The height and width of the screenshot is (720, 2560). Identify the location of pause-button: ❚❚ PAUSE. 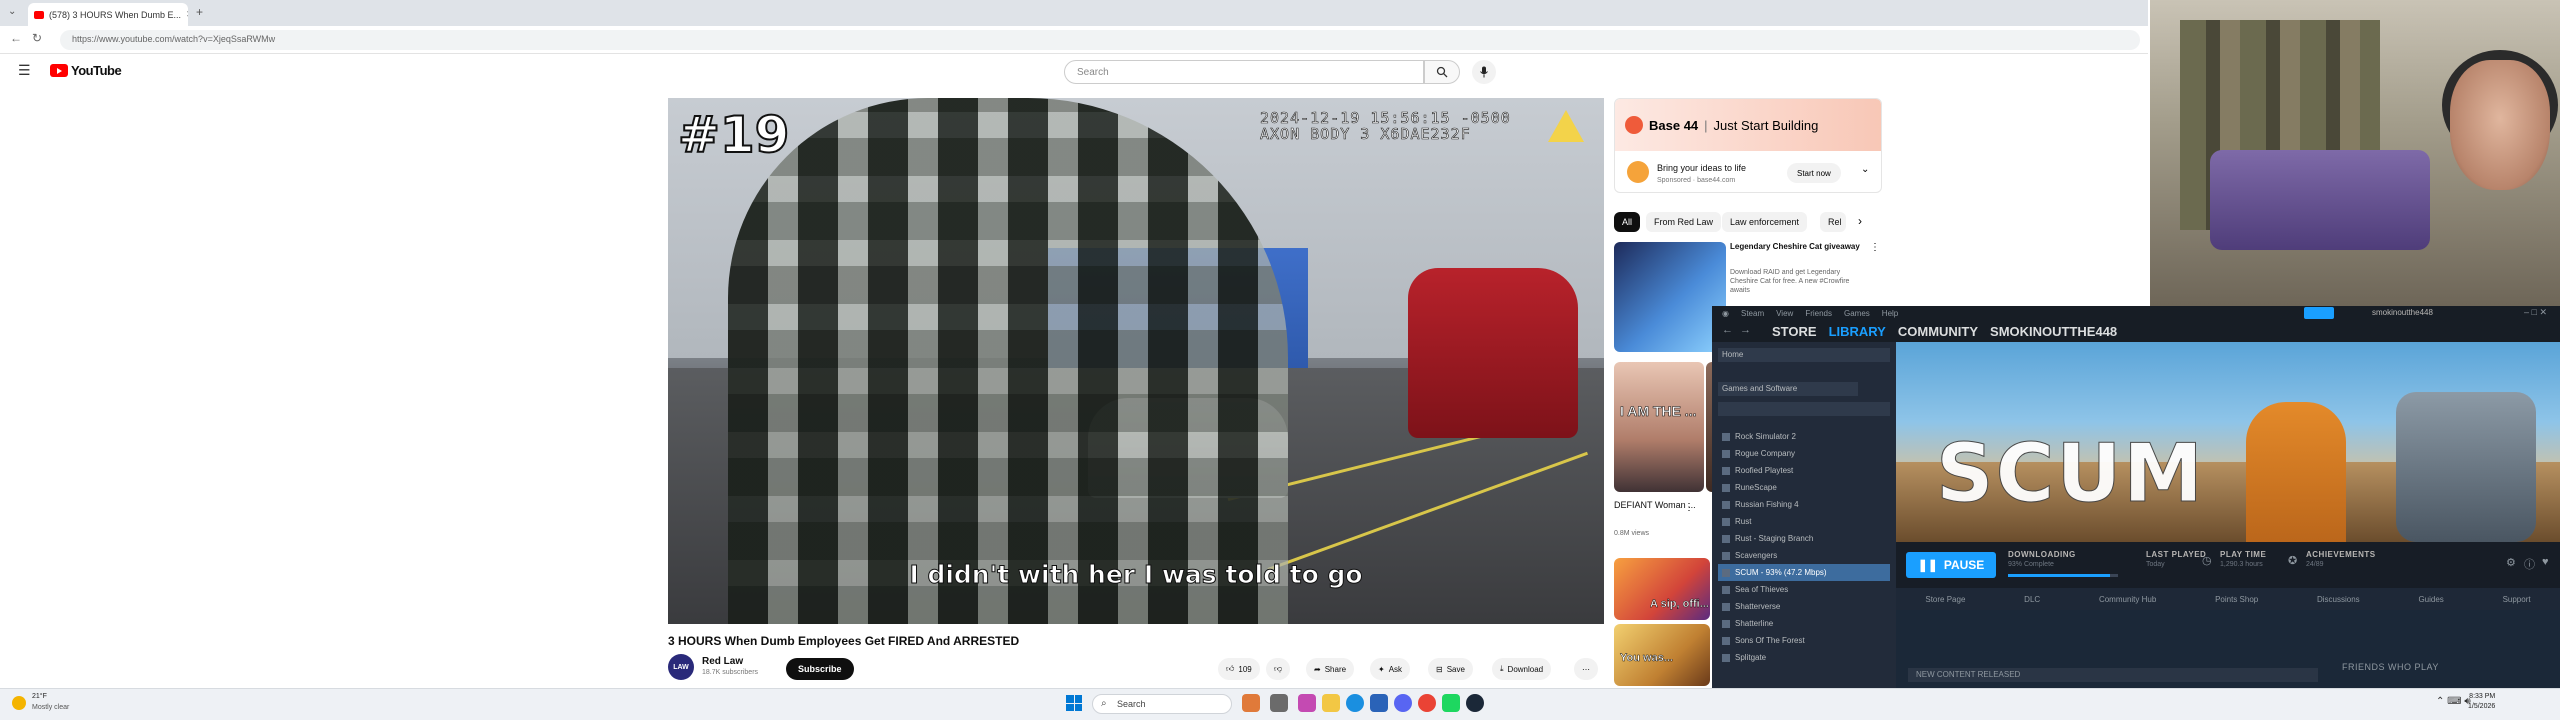
(1951, 565).